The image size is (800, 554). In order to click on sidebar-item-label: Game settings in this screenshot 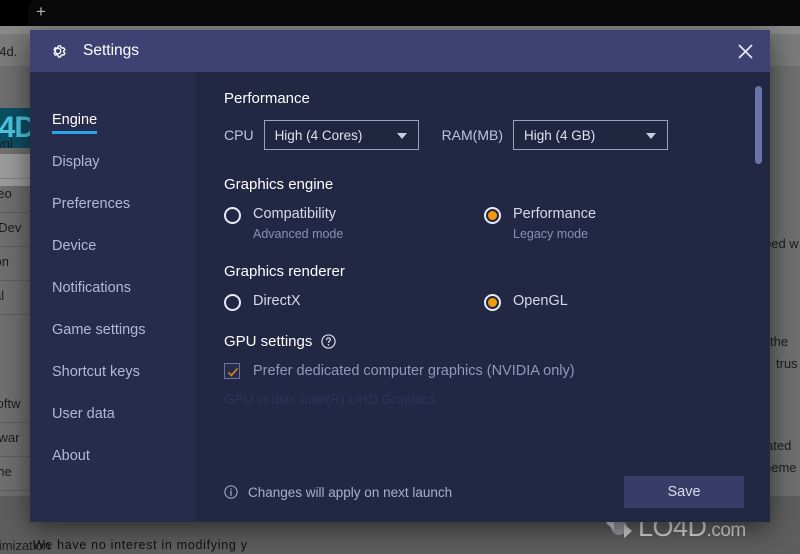, I will do `click(99, 330)`.